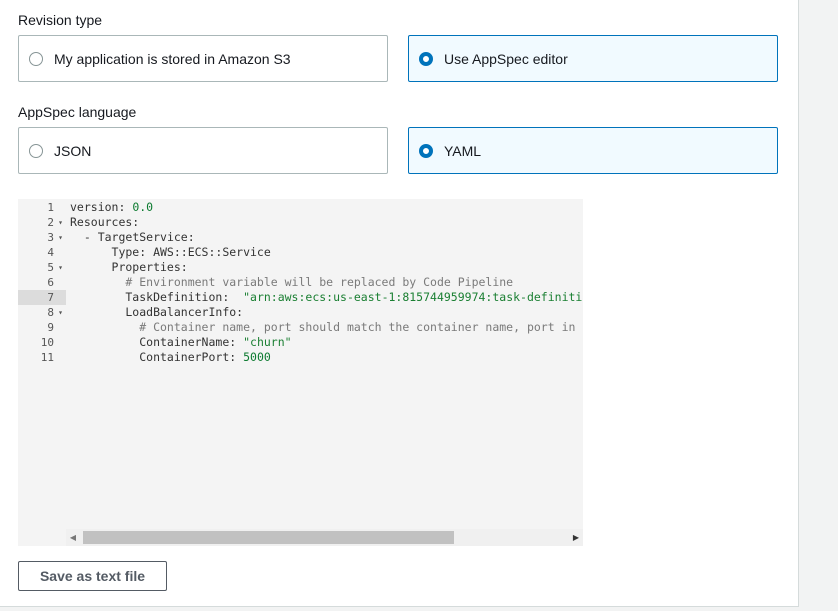 Image resolution: width=838 pixels, height=611 pixels. Describe the element at coordinates (42, 222) in the screenshot. I see `line-number-row: 2 ▾` at that location.